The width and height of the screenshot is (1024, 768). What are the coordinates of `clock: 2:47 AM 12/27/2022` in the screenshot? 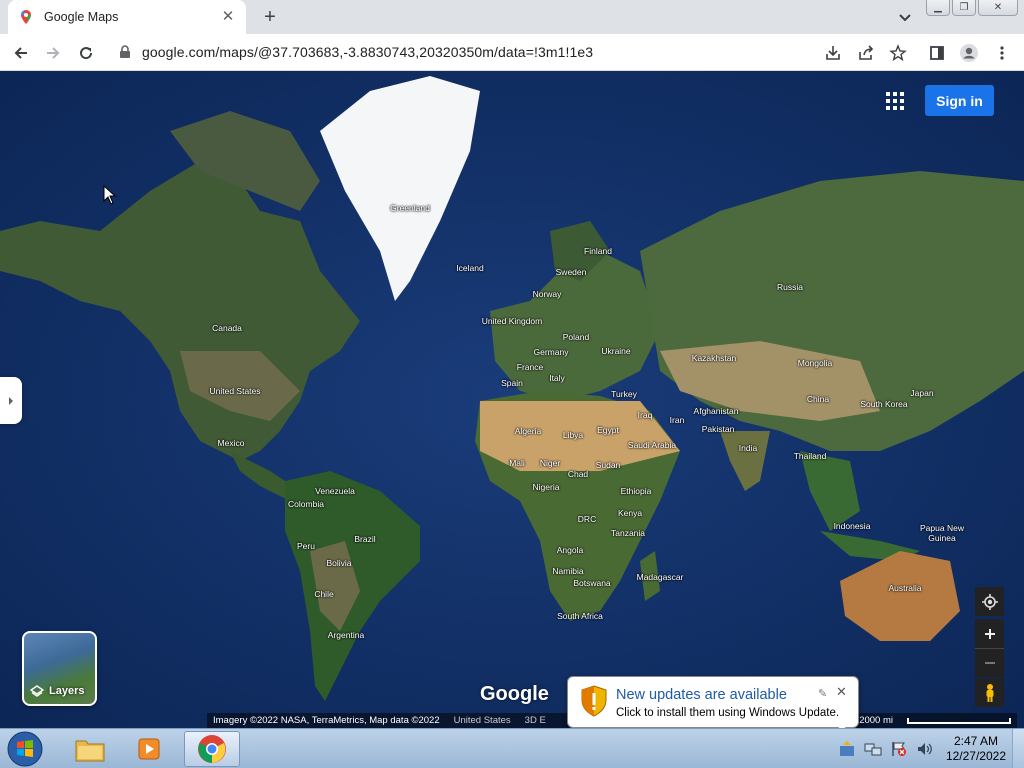 It's located at (976, 749).